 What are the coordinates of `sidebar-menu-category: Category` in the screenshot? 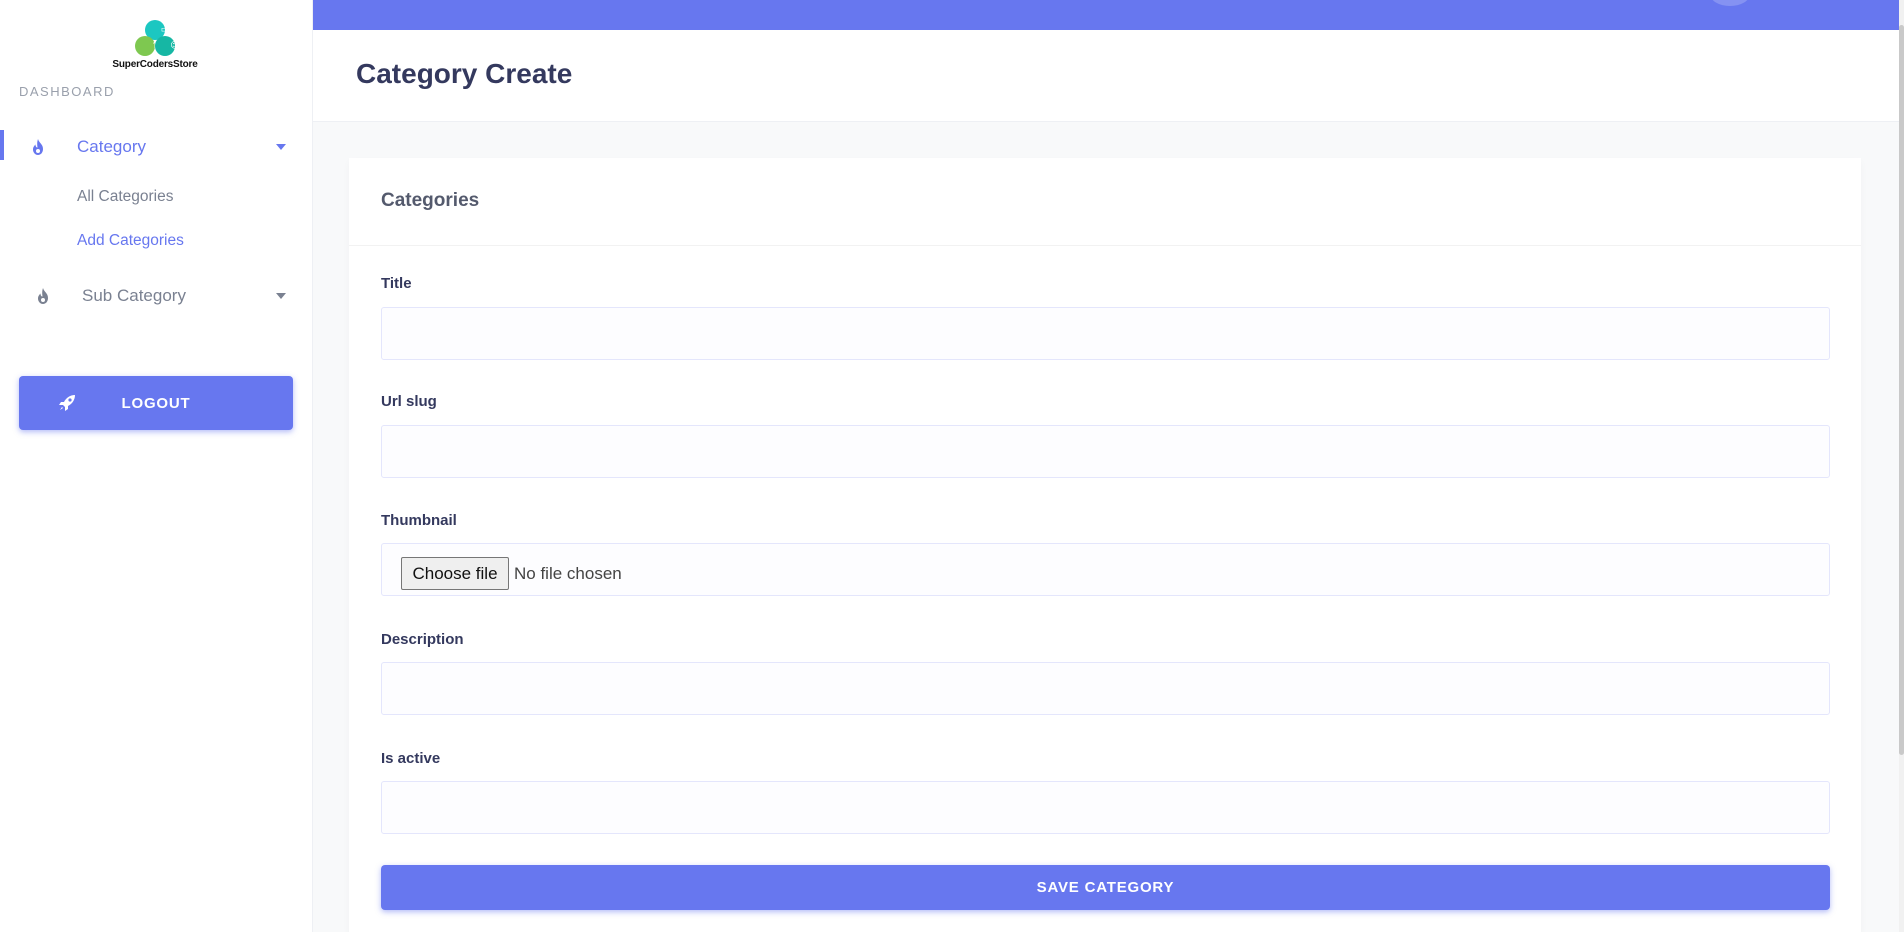 It's located at (156, 147).